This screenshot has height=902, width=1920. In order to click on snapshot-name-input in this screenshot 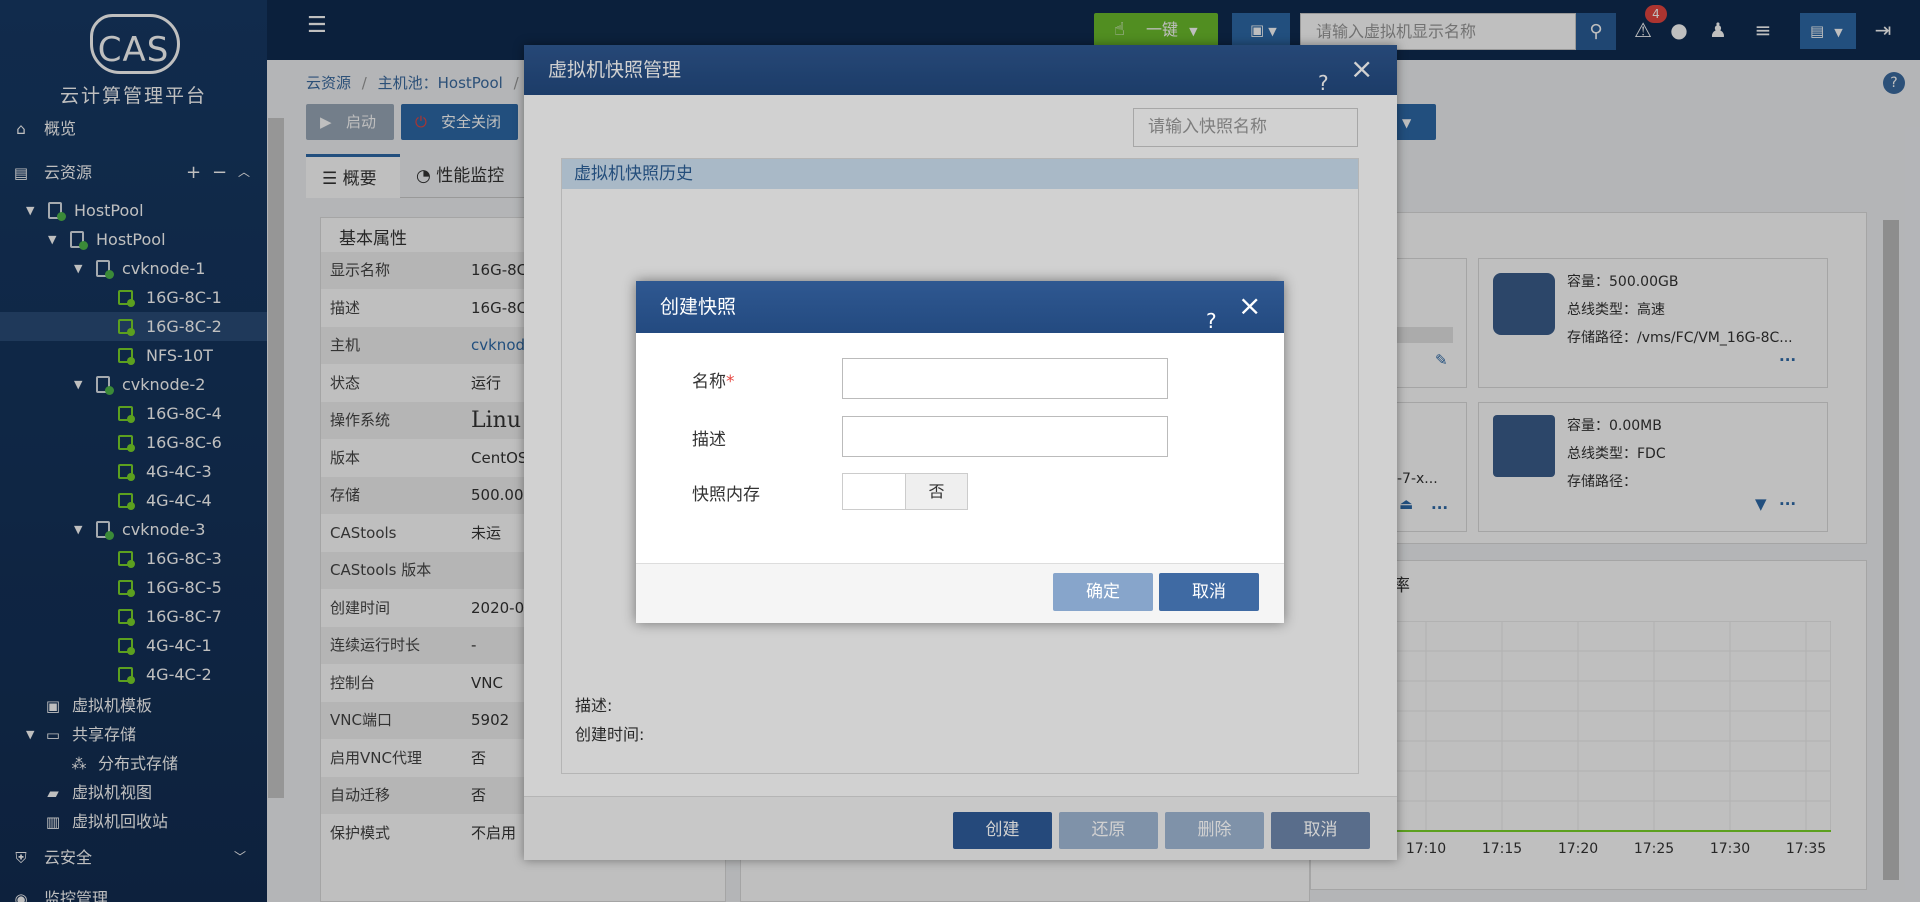, I will do `click(1005, 378)`.